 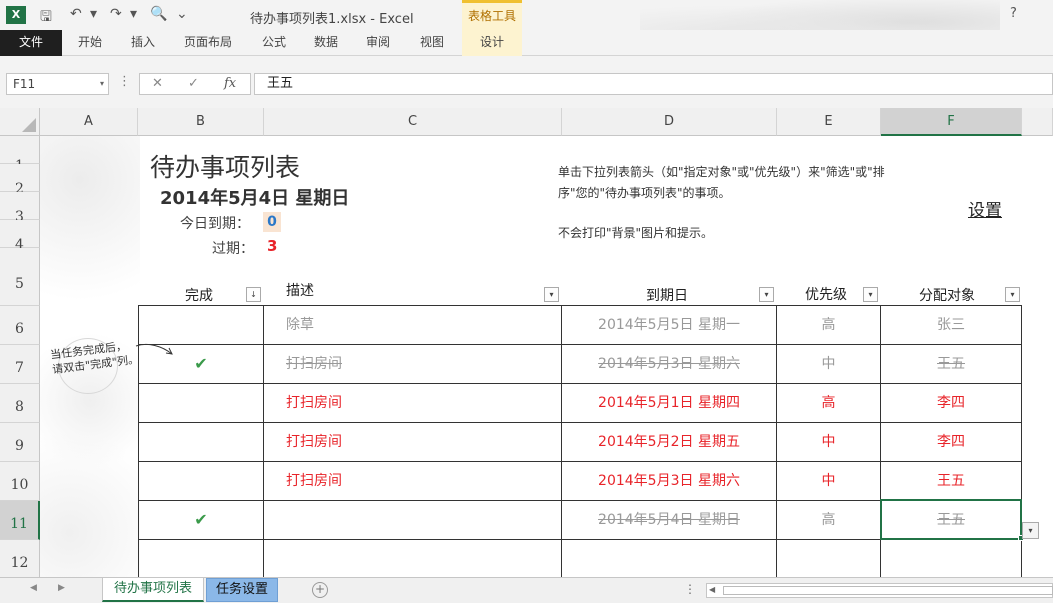 I want to click on save-icon: 🖫, so click(x=46, y=18).